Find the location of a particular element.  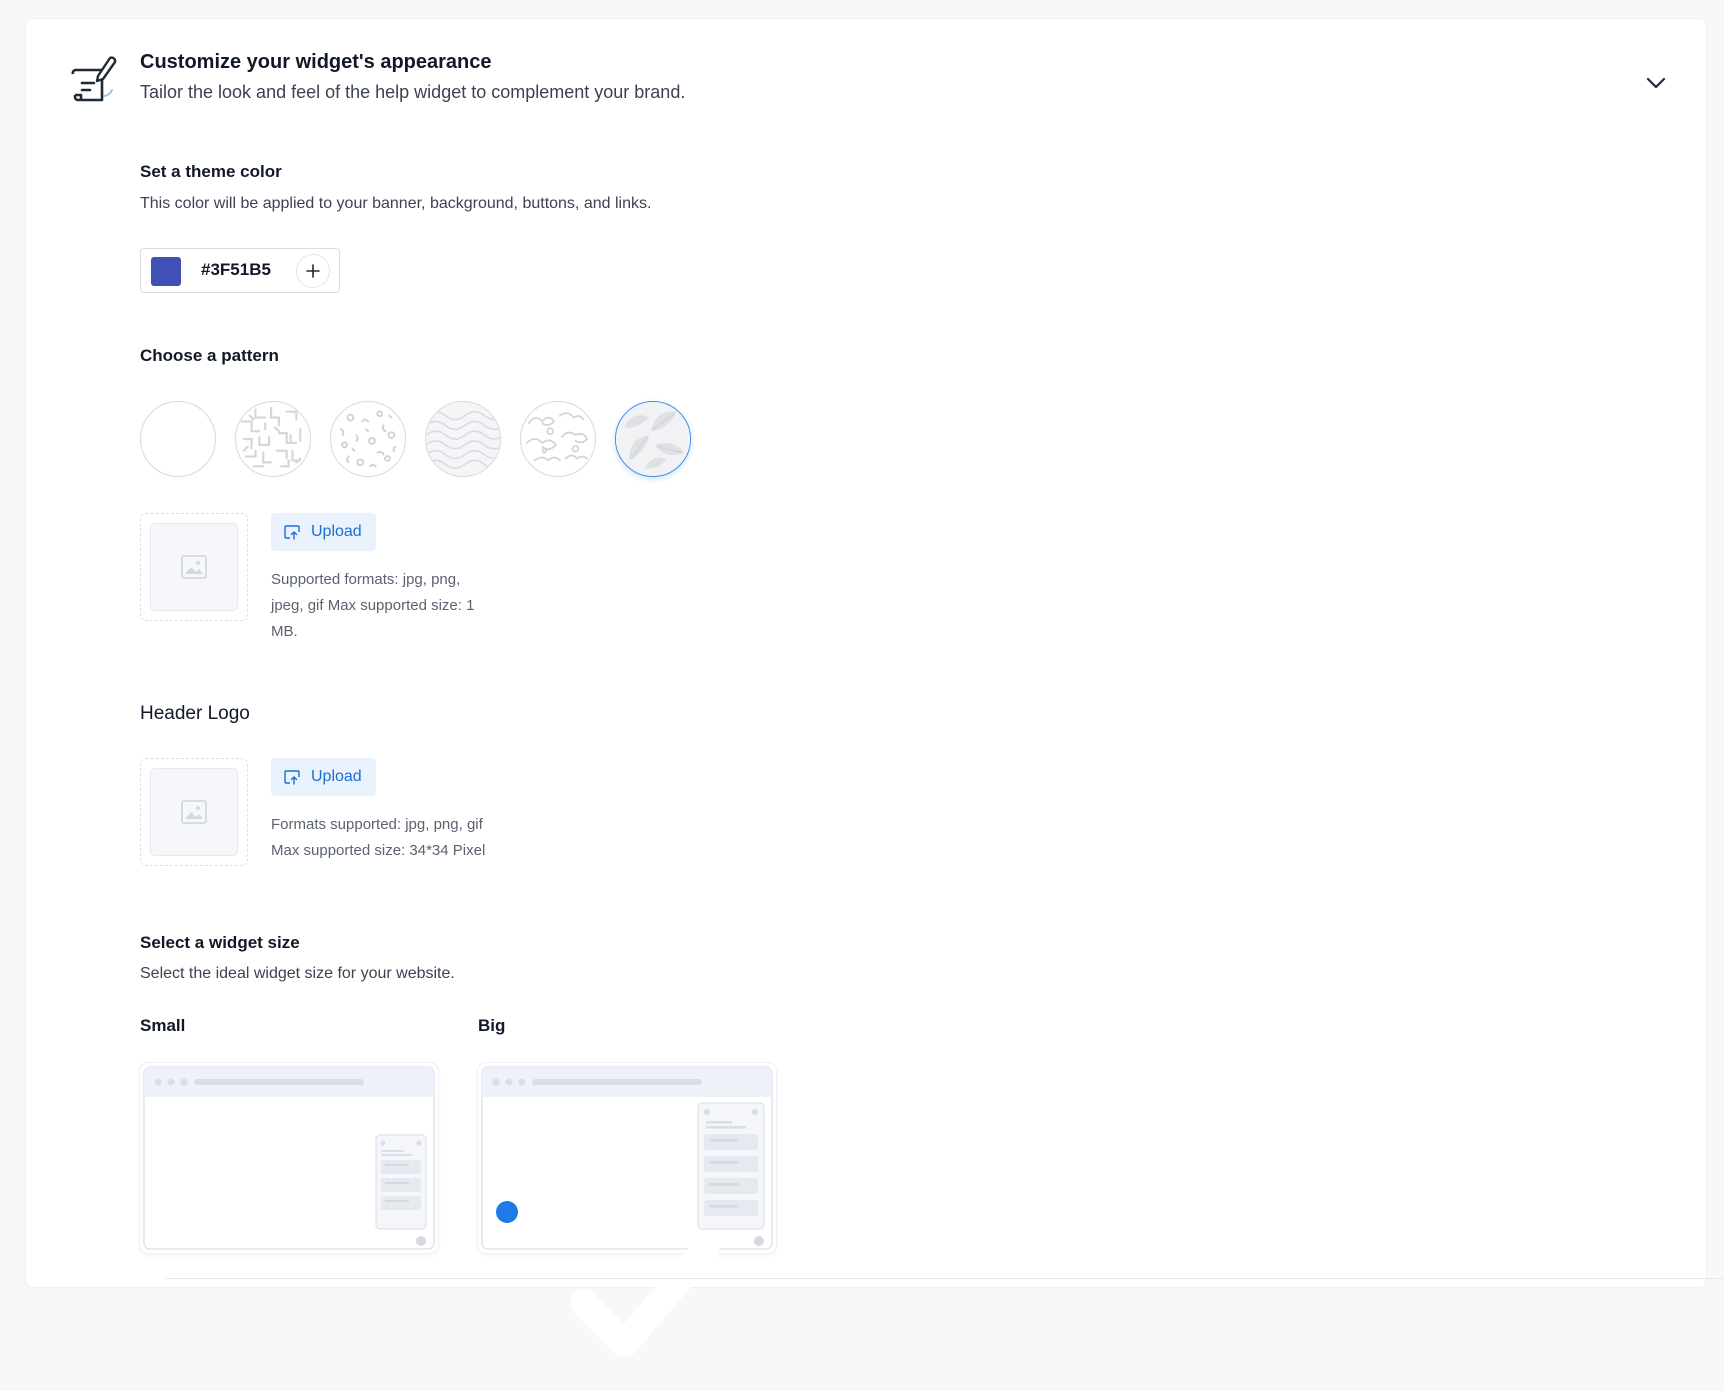

color-hex-value: #3F51B5 is located at coordinates (236, 270).